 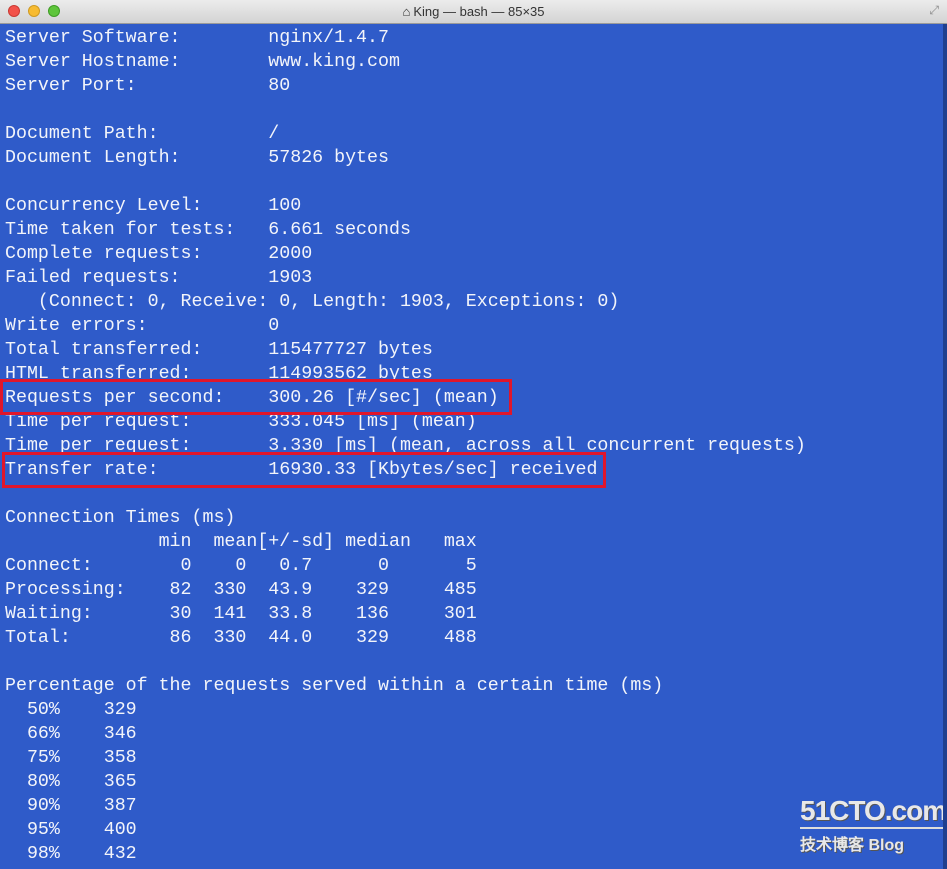 What do you see at coordinates (142, 134) in the screenshot?
I see `terminal-line: Document Path: /` at bounding box center [142, 134].